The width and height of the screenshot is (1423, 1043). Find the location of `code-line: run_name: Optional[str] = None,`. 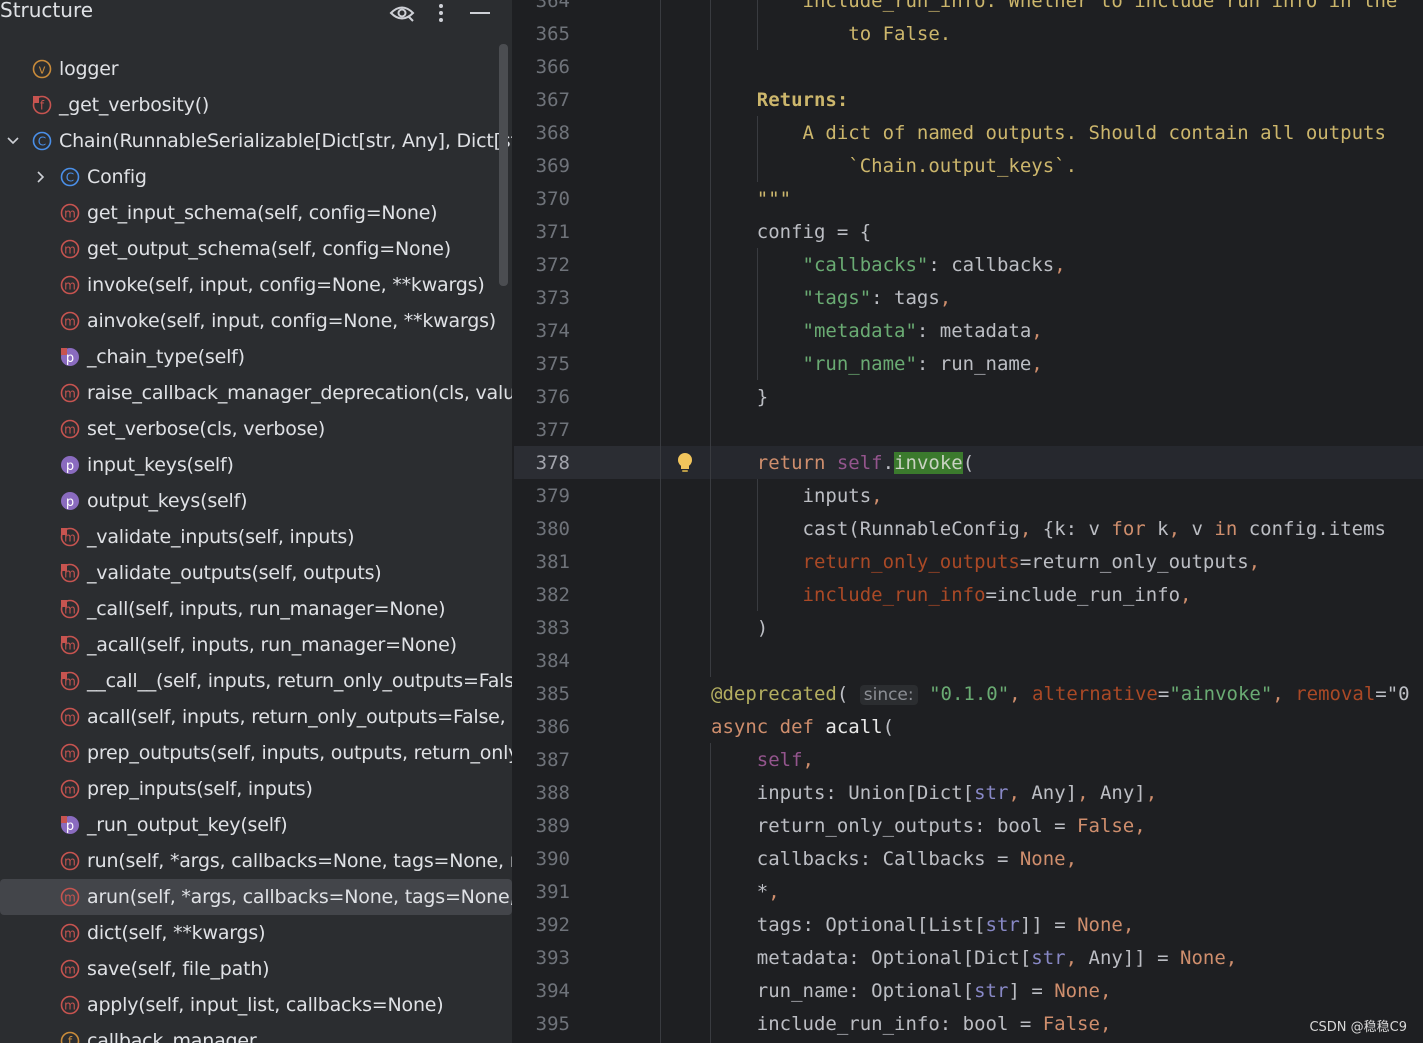

code-line: run_name: Optional[str] = None, is located at coordinates (911, 991).